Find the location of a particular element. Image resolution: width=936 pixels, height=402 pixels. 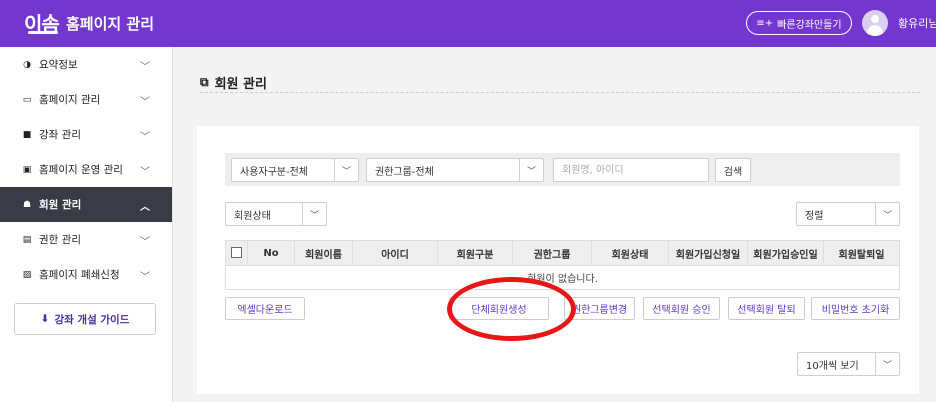

select-all-checkbox is located at coordinates (236, 253).